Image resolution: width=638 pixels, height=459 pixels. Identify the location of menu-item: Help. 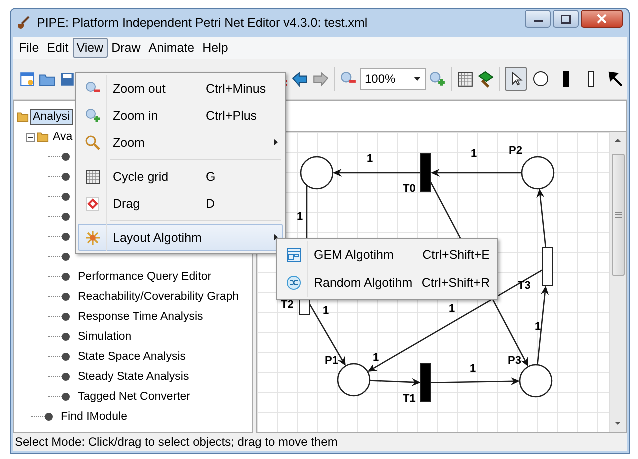
(215, 48).